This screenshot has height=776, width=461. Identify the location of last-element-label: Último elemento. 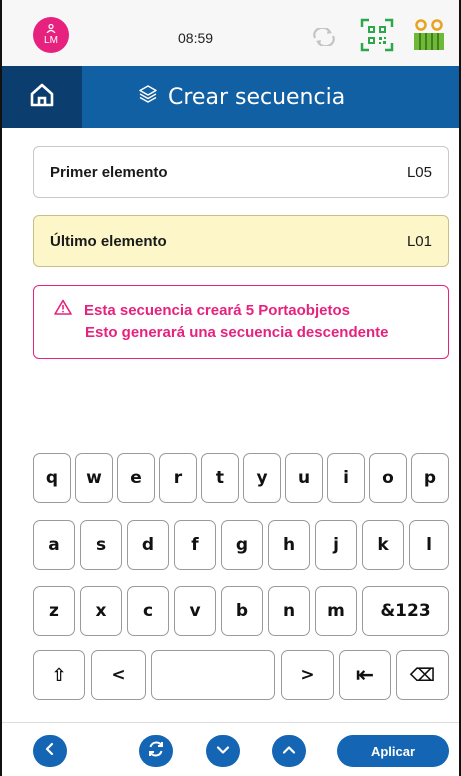
(108, 241).